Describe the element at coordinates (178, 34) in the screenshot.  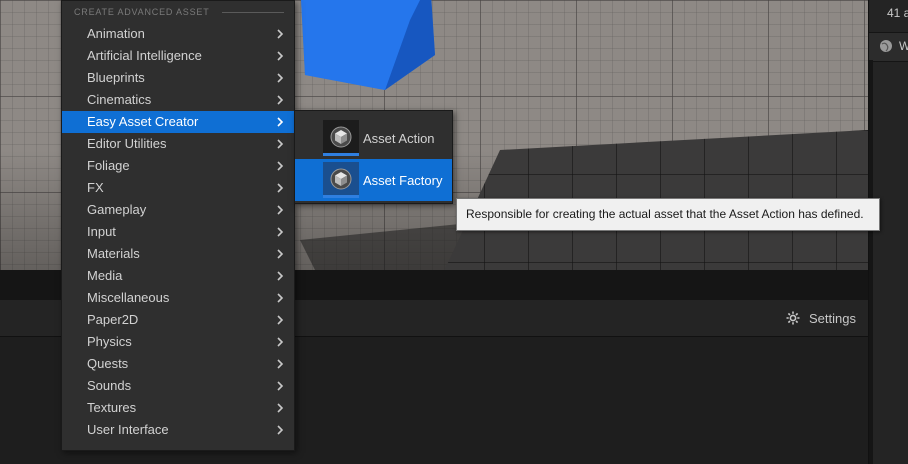
I see `menu-item-animation: Animation` at that location.